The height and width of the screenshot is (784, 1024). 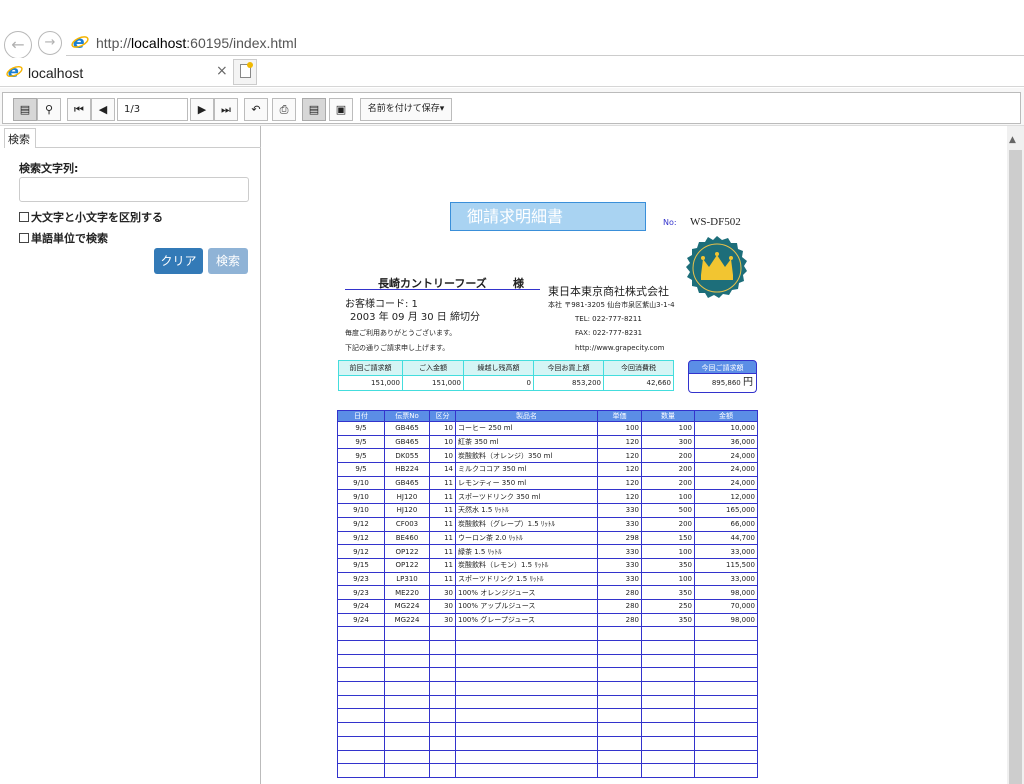 I want to click on summary-header-cell: 今回お買上額, so click(x=568, y=368).